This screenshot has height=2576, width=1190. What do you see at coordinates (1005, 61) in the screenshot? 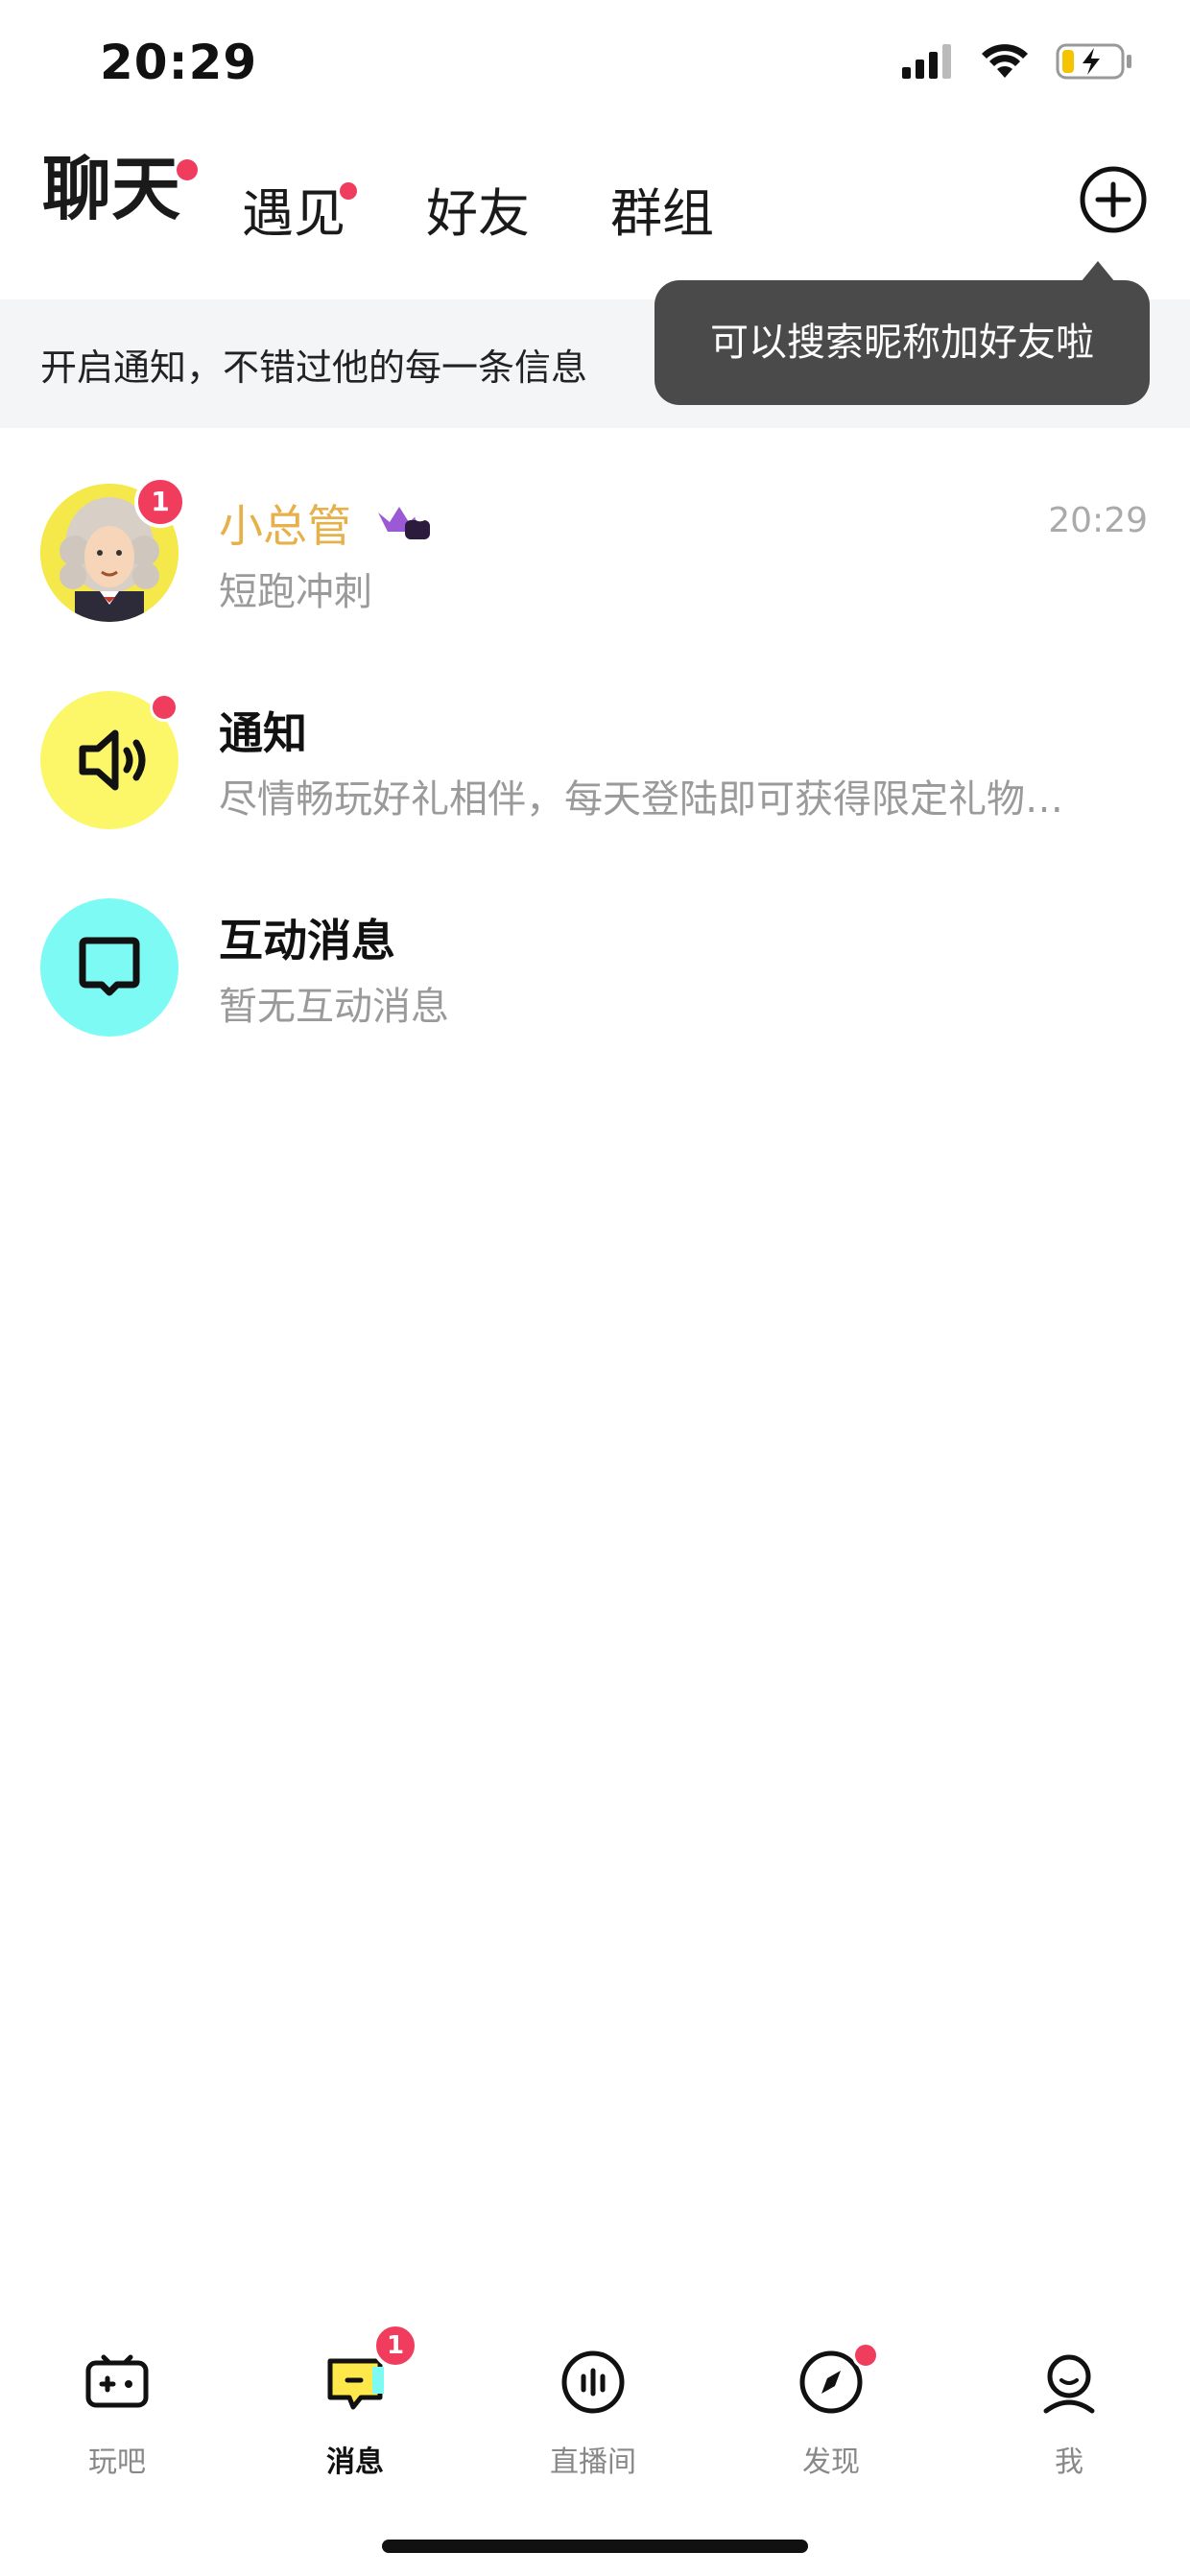
I see `wifi-icon` at bounding box center [1005, 61].